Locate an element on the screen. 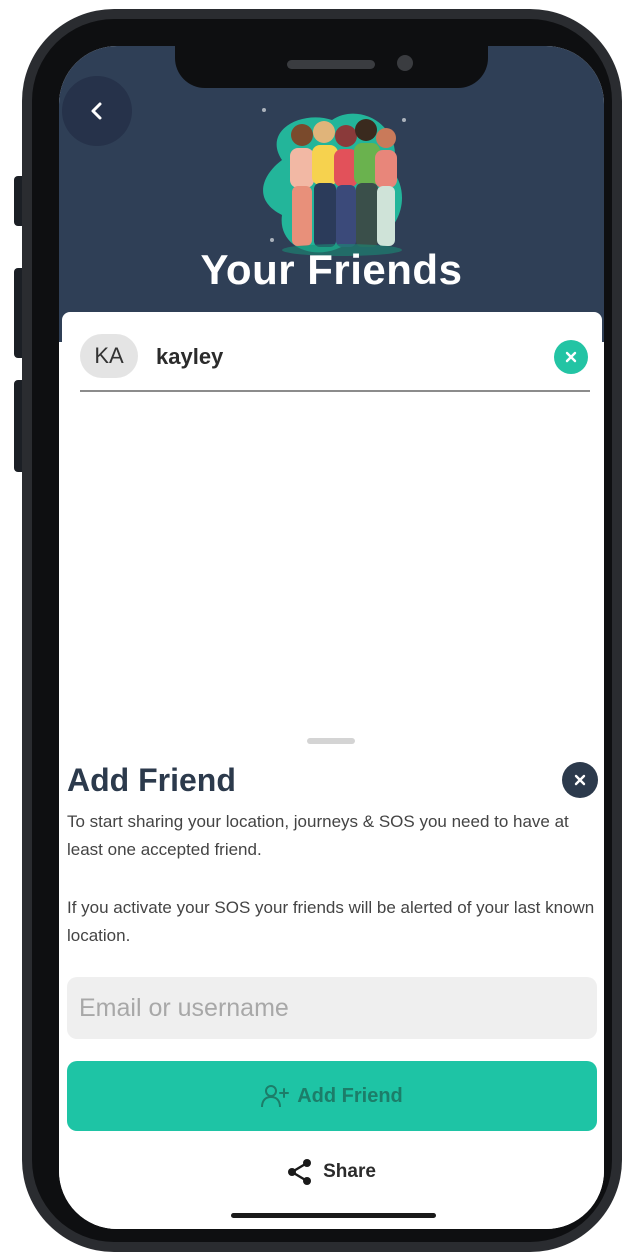  add-friend-button: Add Friend is located at coordinates (332, 1096).